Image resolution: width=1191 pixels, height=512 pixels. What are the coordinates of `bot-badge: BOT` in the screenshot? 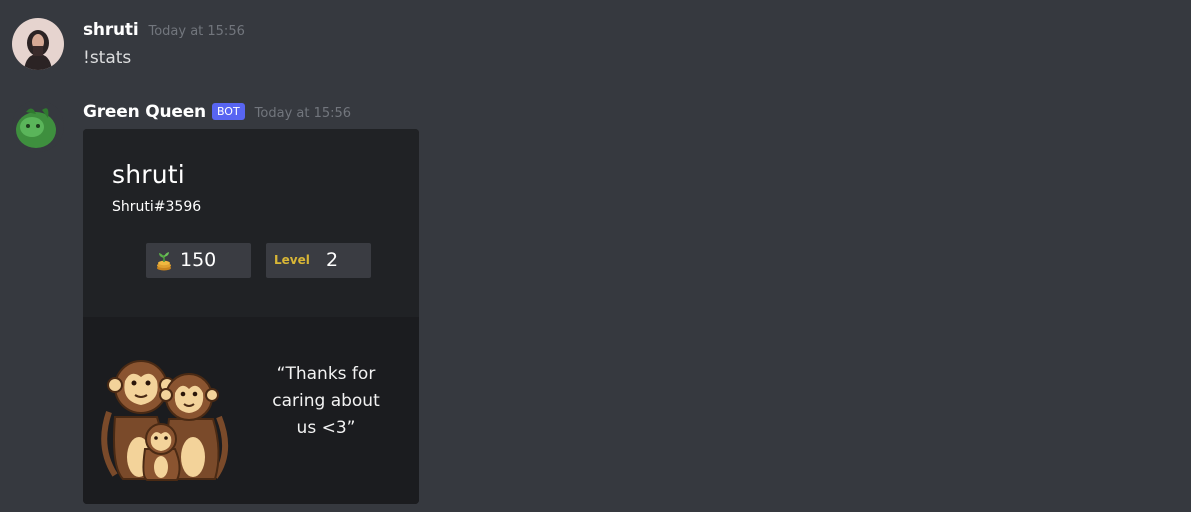 It's located at (228, 111).